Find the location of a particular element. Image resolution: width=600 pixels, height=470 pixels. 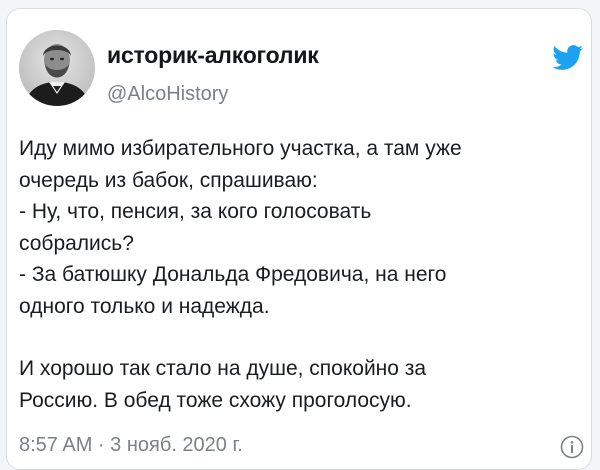

tweet-timestamp: 8:57 AM · 3 нояб. 2020 г. is located at coordinates (131, 445).